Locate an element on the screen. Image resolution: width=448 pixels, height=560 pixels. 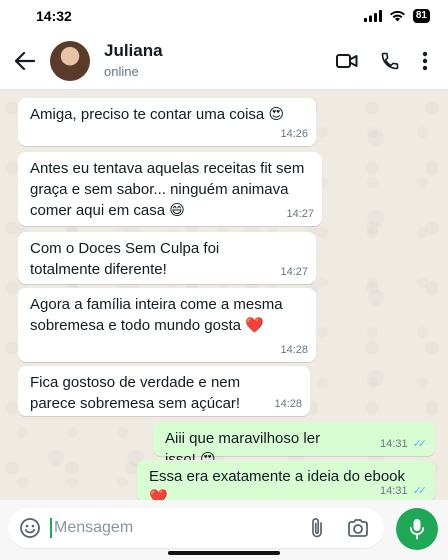
microphone-icon is located at coordinates (417, 529).